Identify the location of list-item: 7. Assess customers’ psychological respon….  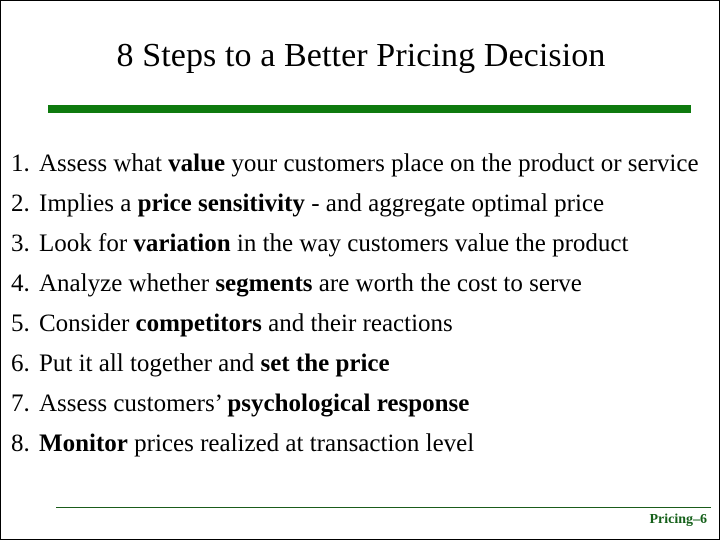
(361, 404).